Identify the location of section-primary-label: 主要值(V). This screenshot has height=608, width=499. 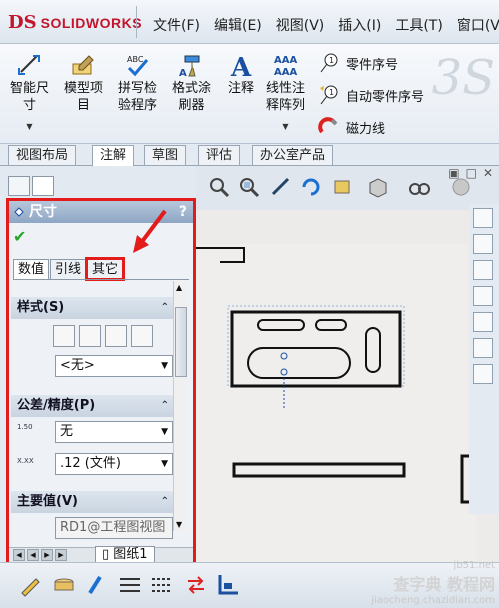
(47, 501).